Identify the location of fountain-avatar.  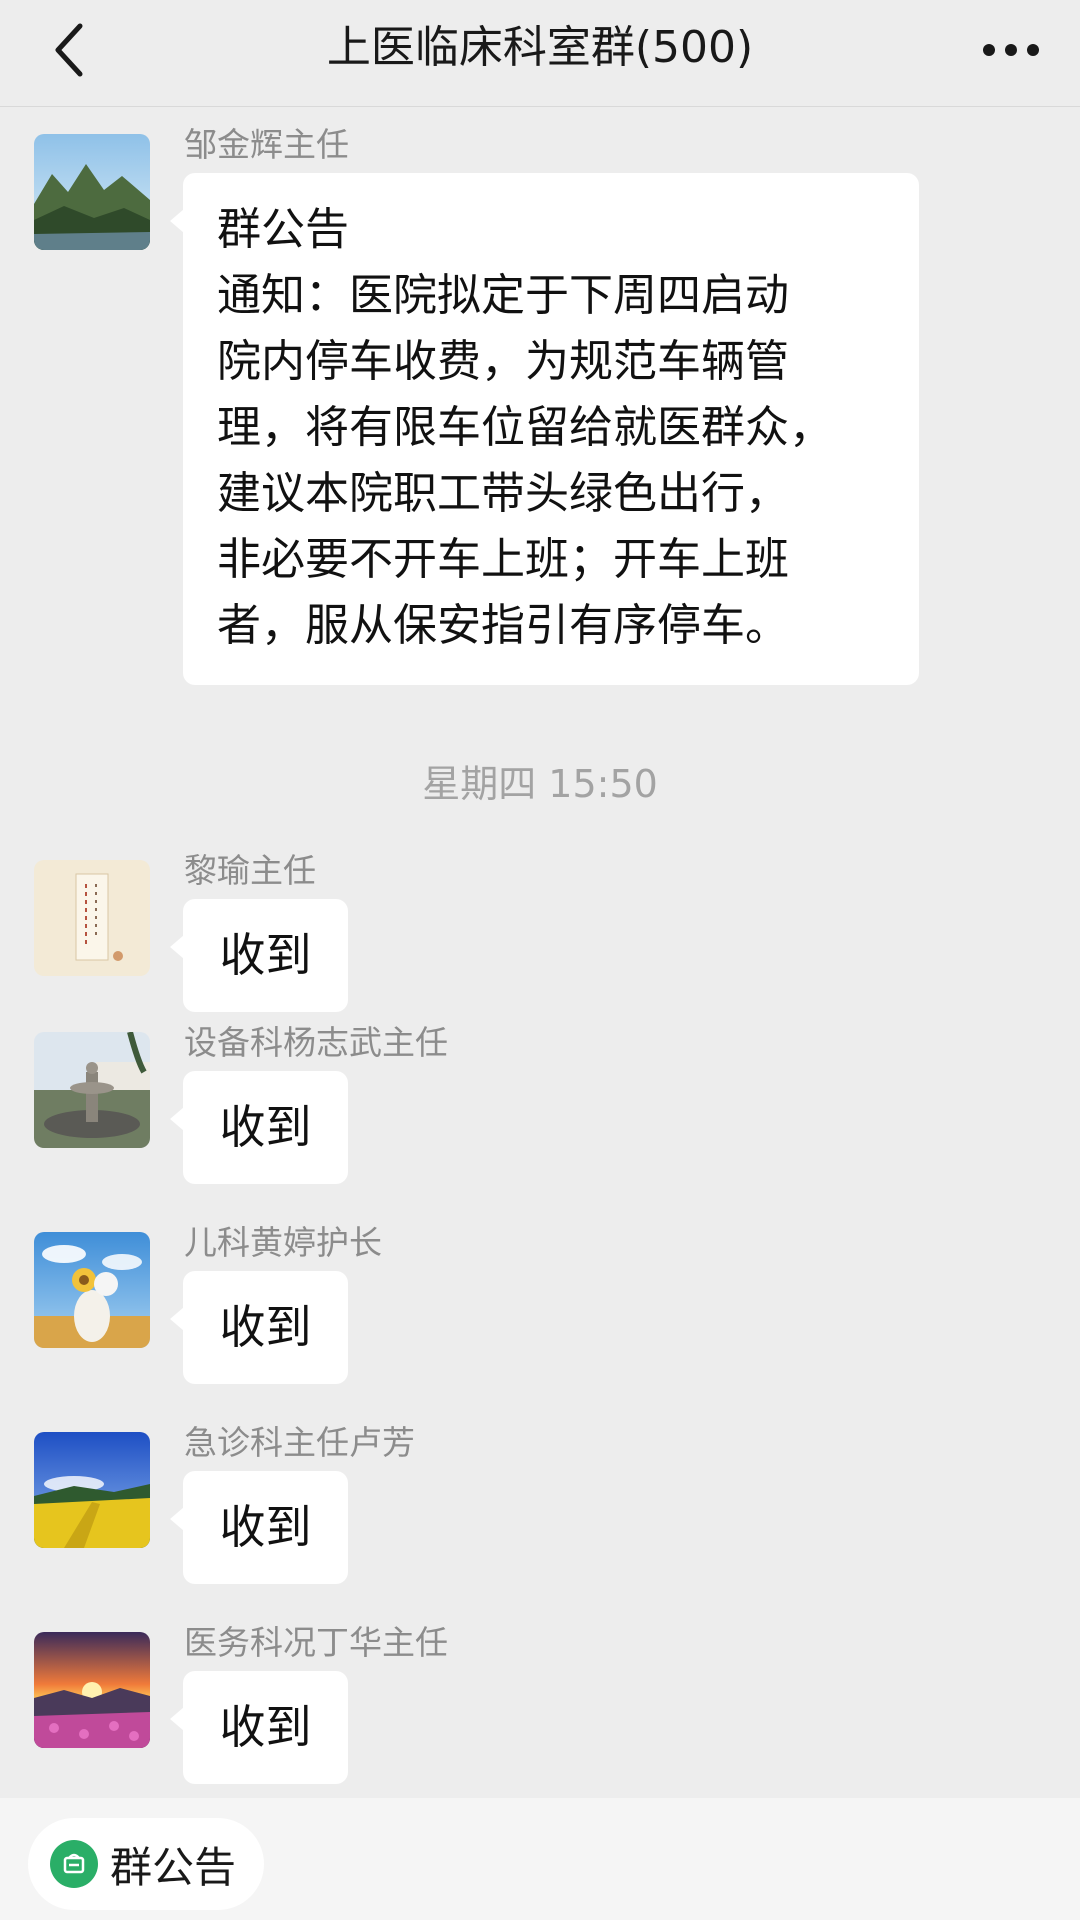
(92, 1090).